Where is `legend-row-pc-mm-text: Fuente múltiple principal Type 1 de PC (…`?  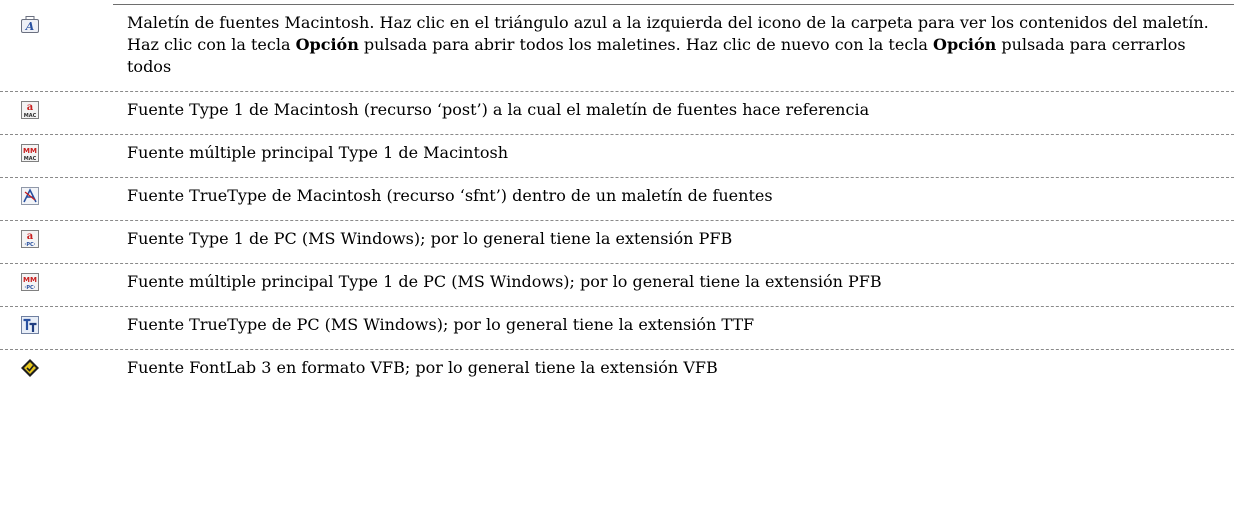 legend-row-pc-mm-text: Fuente múltiple principal Type 1 de PC (… is located at coordinates (504, 281).